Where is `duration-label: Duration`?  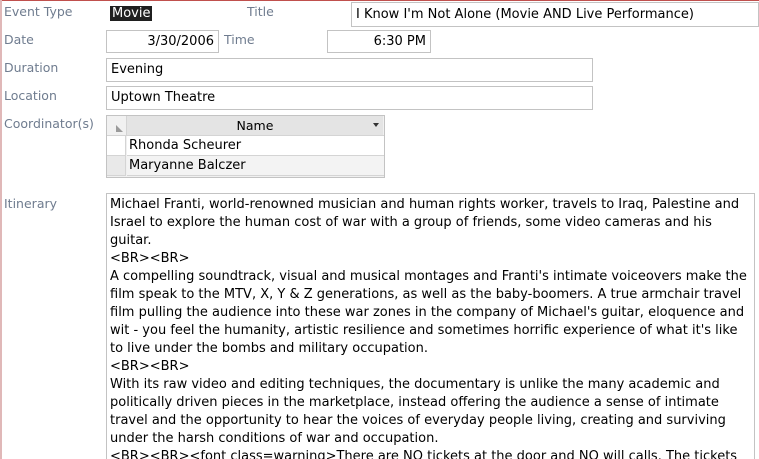 duration-label: Duration is located at coordinates (31, 67).